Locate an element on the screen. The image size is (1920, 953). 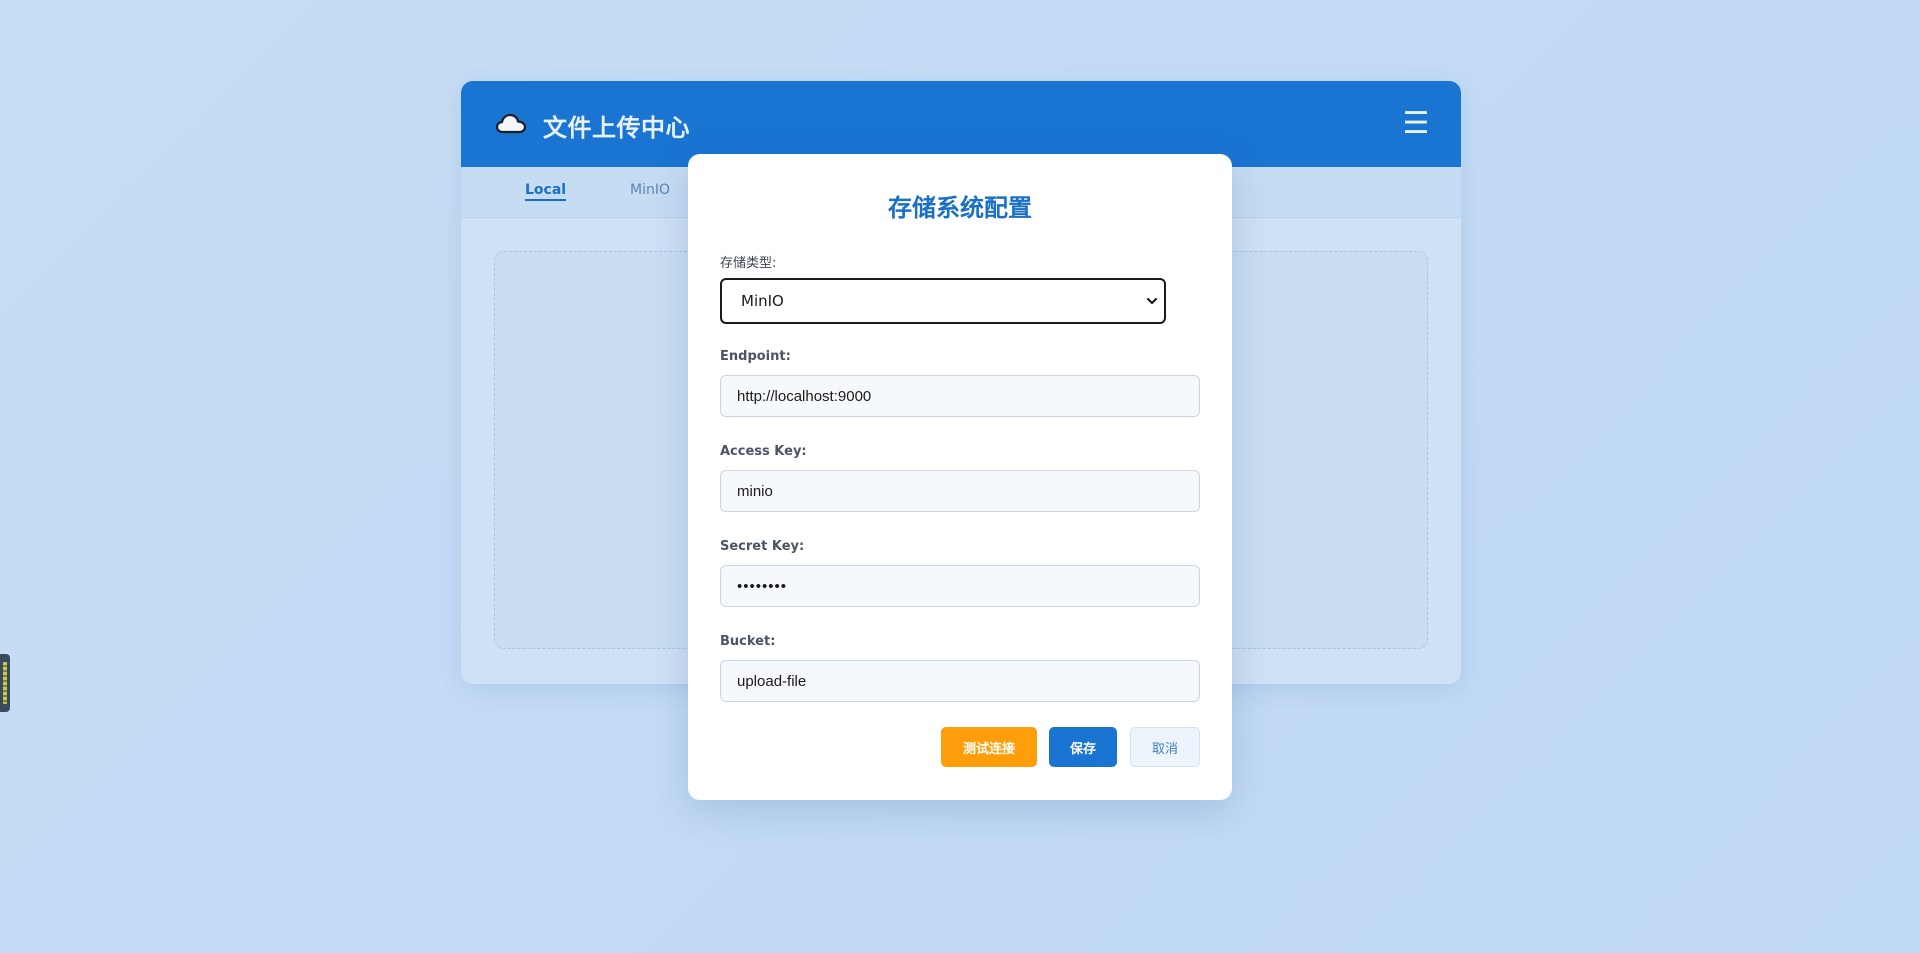
storage-type-label: 存储类型: is located at coordinates (748, 263).